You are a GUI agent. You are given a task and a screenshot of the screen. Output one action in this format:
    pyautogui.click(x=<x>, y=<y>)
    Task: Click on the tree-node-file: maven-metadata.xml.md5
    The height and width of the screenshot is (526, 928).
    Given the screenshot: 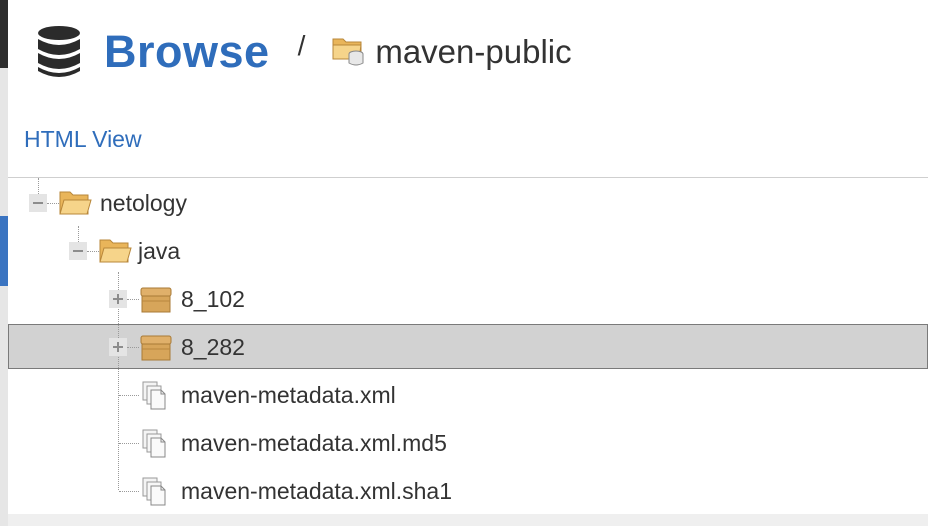 What is the action you would take?
    pyautogui.click(x=293, y=443)
    